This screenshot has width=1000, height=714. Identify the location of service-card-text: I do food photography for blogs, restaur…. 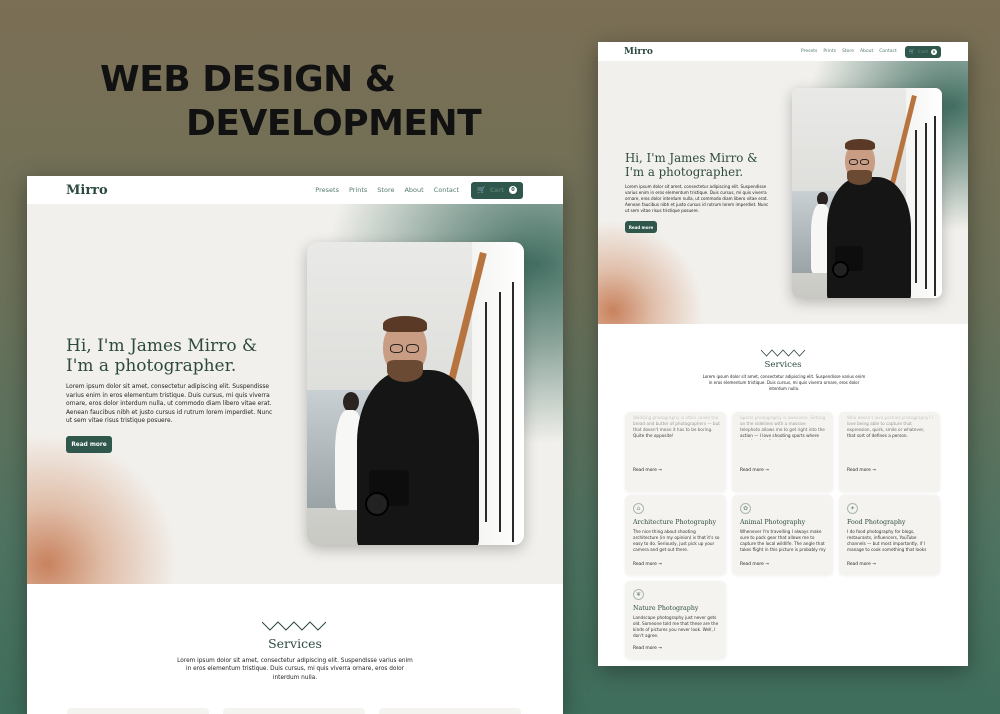
(887, 541).